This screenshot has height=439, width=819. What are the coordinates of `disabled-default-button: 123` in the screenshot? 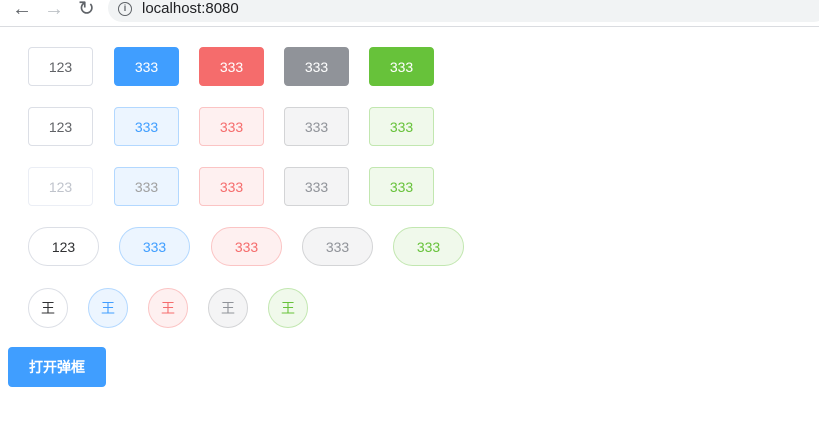 It's located at (60, 186).